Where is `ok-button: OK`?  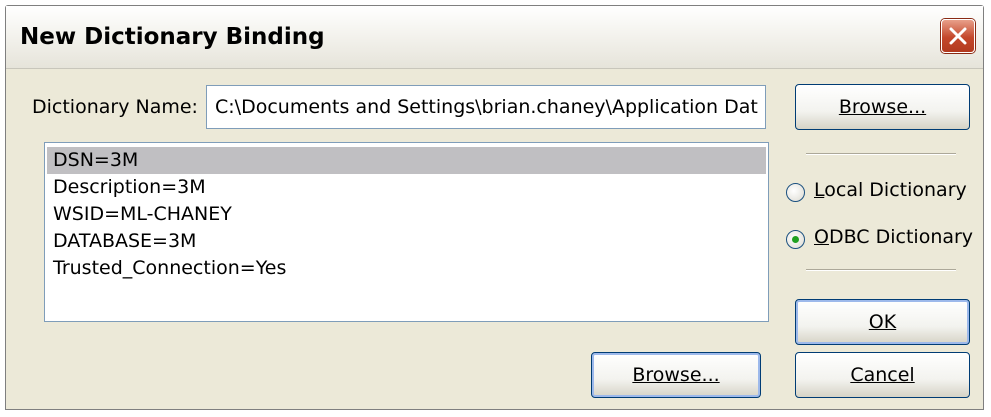 ok-button: OK is located at coordinates (882, 322).